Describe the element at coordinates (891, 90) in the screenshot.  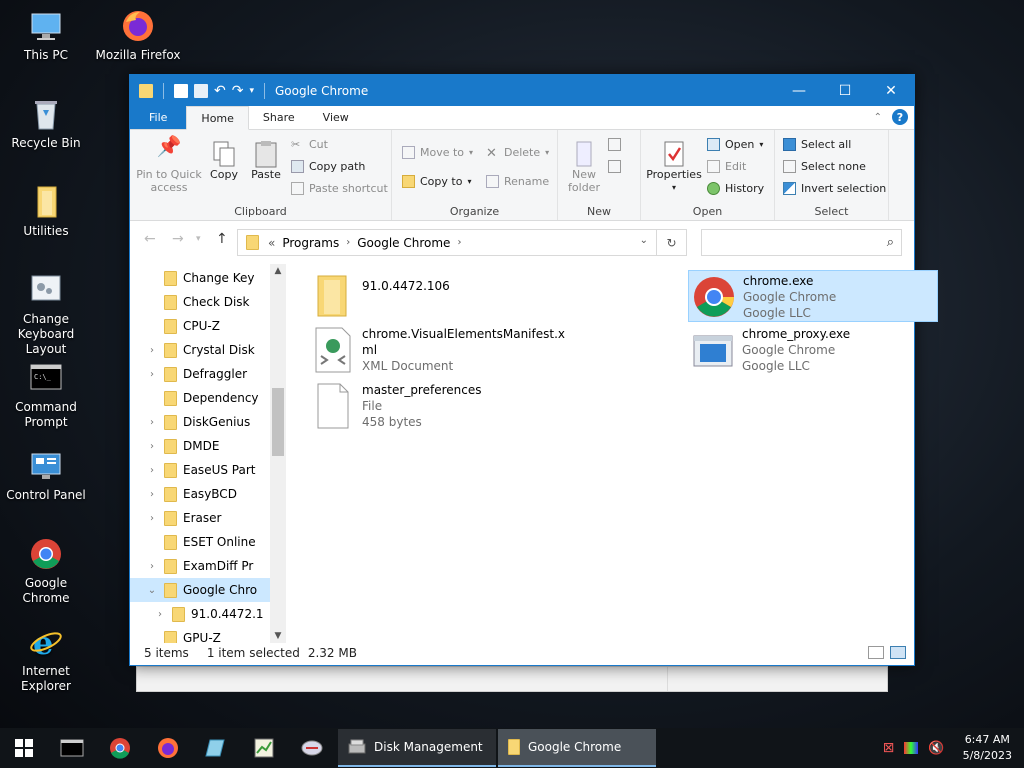
I see `close-button: ✕` at that location.